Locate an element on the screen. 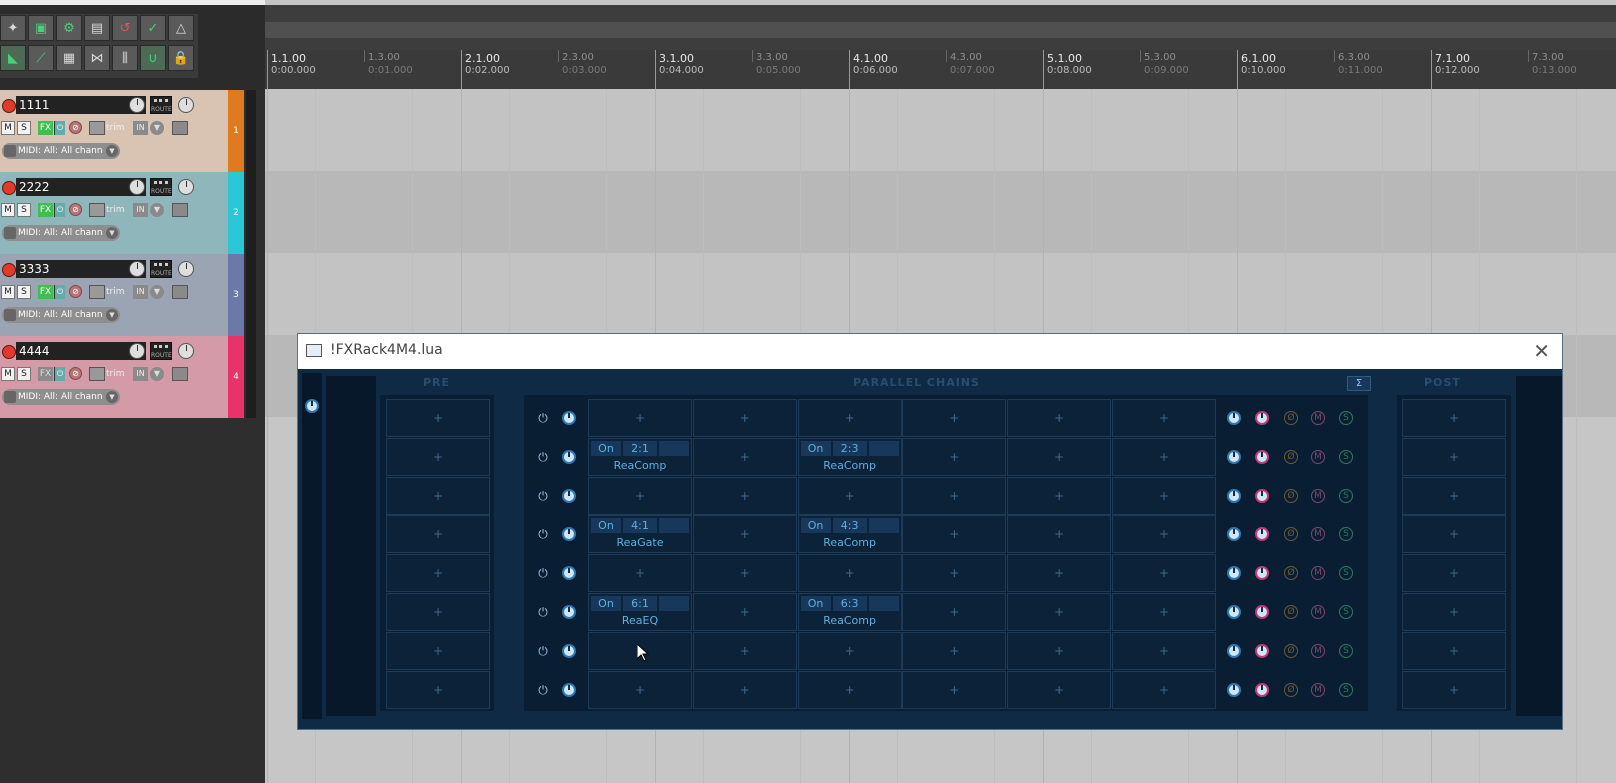  mute-button: M is located at coordinates (8, 210).